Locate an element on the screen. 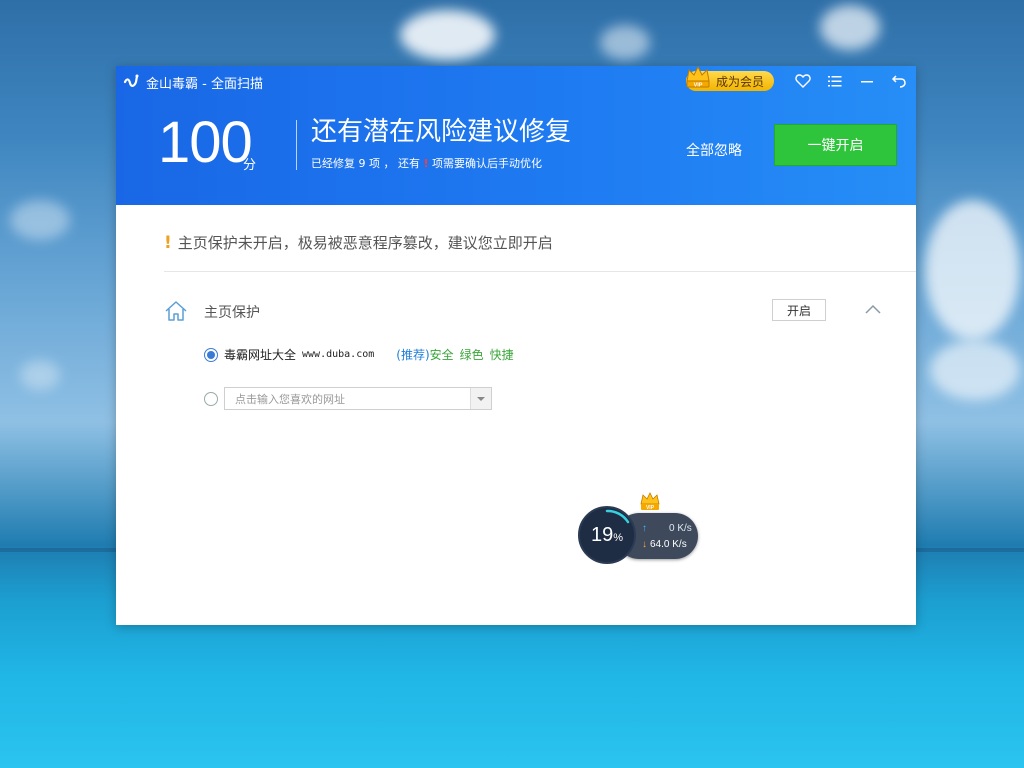  homepage-option-duba: 毒霸网址大全 www.duba.com (推荐) 安全 绿色 快捷 is located at coordinates (359, 354).